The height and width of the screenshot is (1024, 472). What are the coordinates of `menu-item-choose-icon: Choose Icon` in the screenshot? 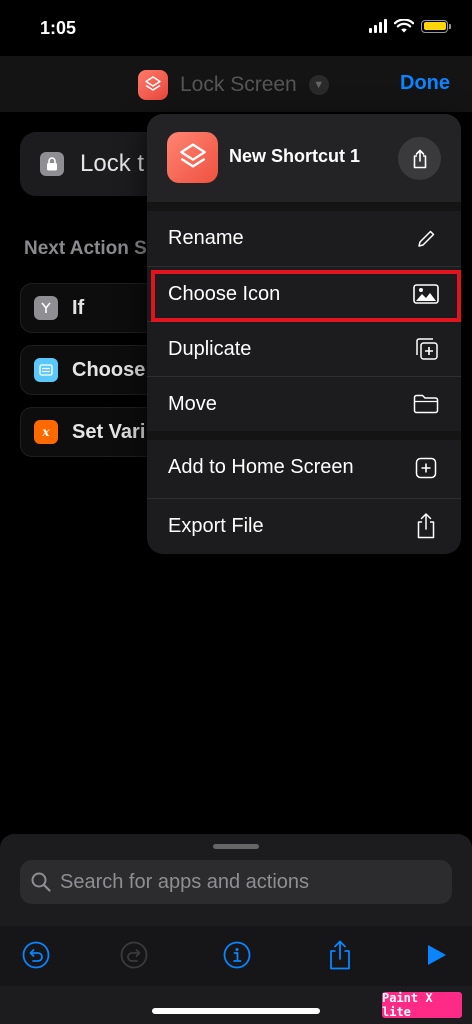 It's located at (304, 293).